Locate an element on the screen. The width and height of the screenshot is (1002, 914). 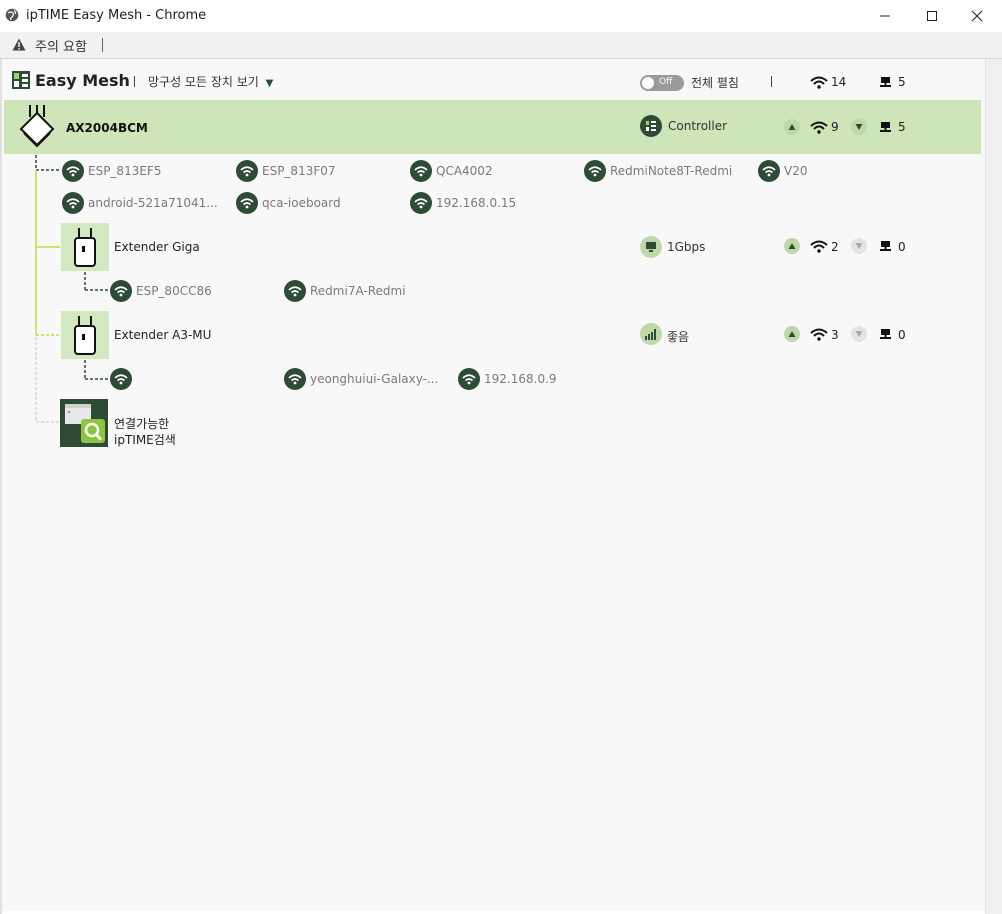
monitor-icon is located at coordinates (651, 247).